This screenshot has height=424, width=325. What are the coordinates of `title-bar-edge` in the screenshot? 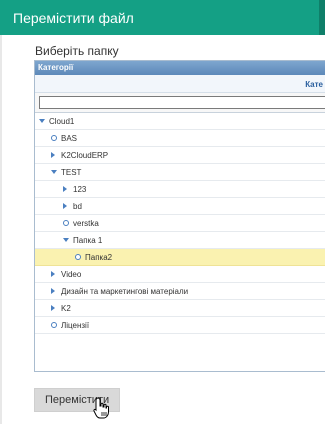 It's located at (322, 17).